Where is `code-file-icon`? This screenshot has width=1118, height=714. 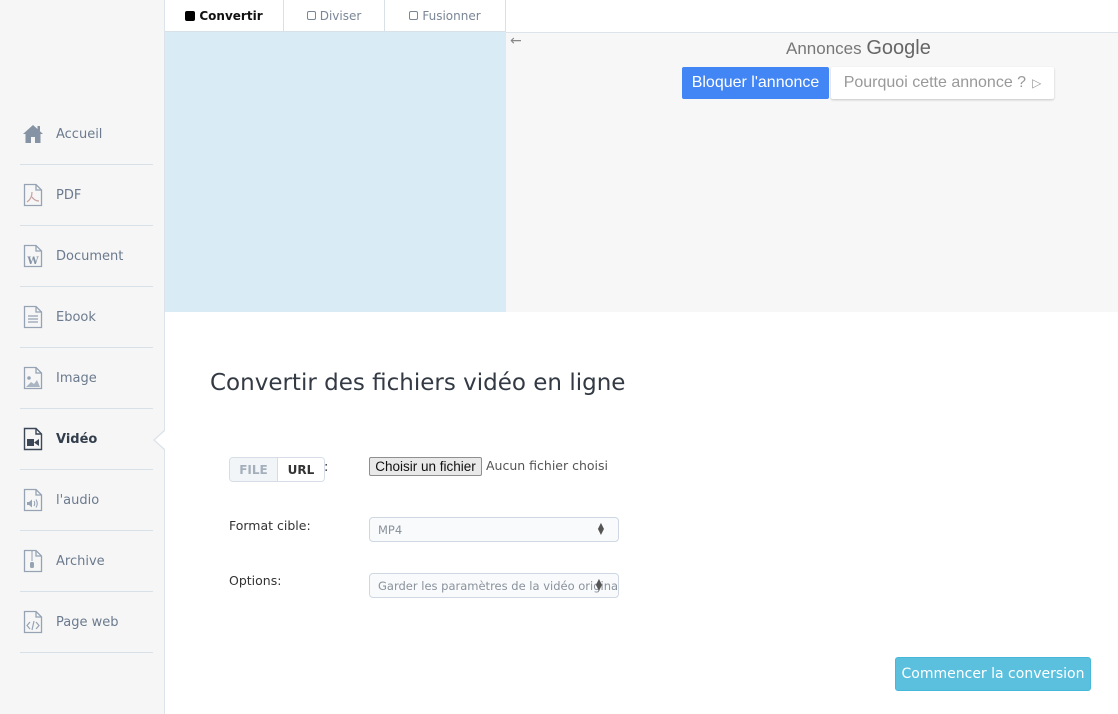
code-file-icon is located at coordinates (33, 622).